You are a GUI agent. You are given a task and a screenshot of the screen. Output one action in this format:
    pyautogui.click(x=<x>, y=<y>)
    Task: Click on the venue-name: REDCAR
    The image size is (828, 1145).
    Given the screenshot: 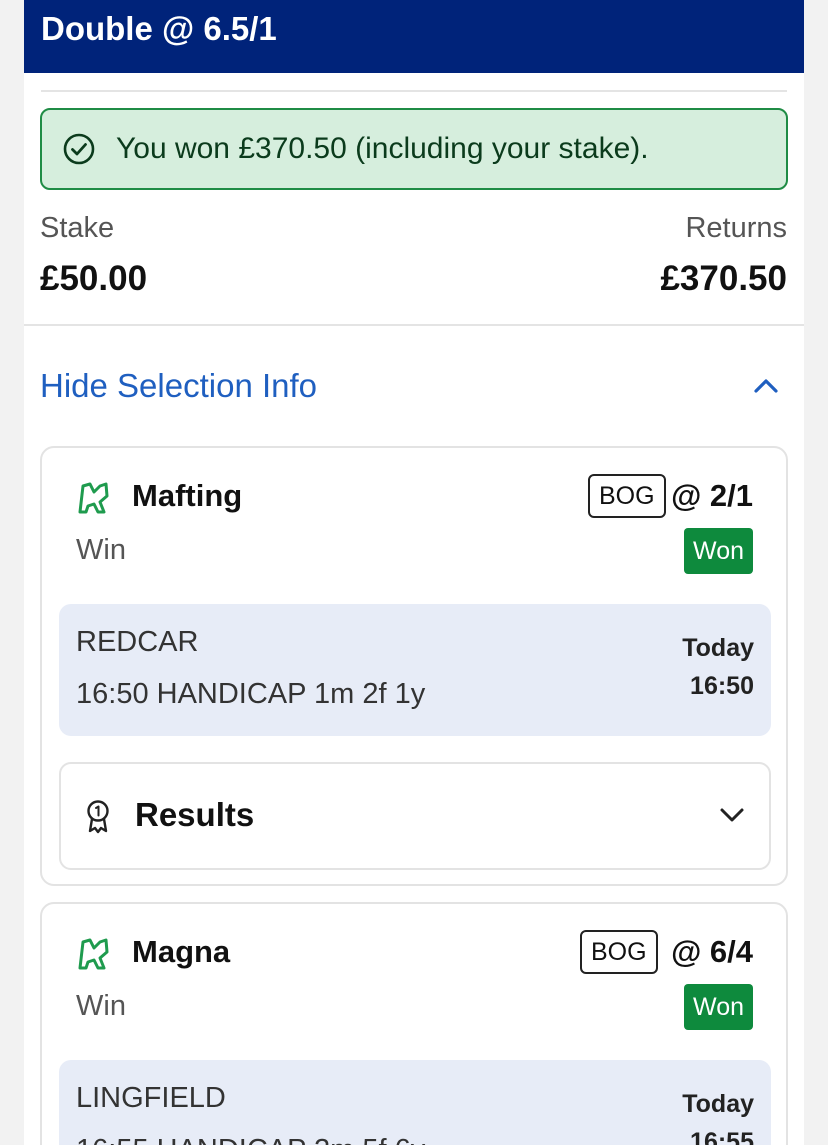 What is the action you would take?
    pyautogui.click(x=137, y=642)
    